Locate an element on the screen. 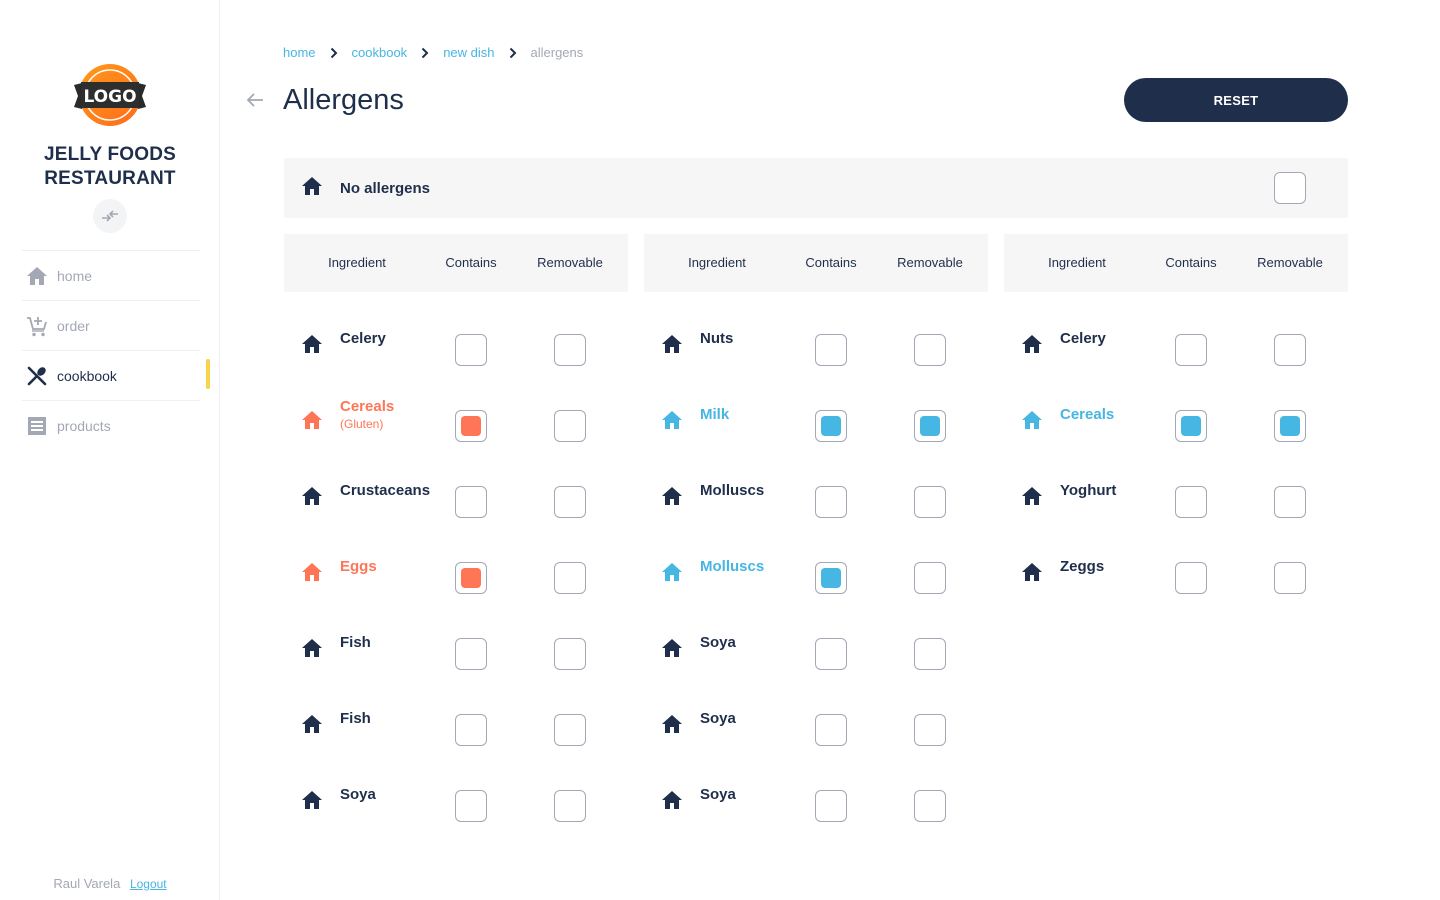  sidebar-item-label: cookbook is located at coordinates (87, 375).